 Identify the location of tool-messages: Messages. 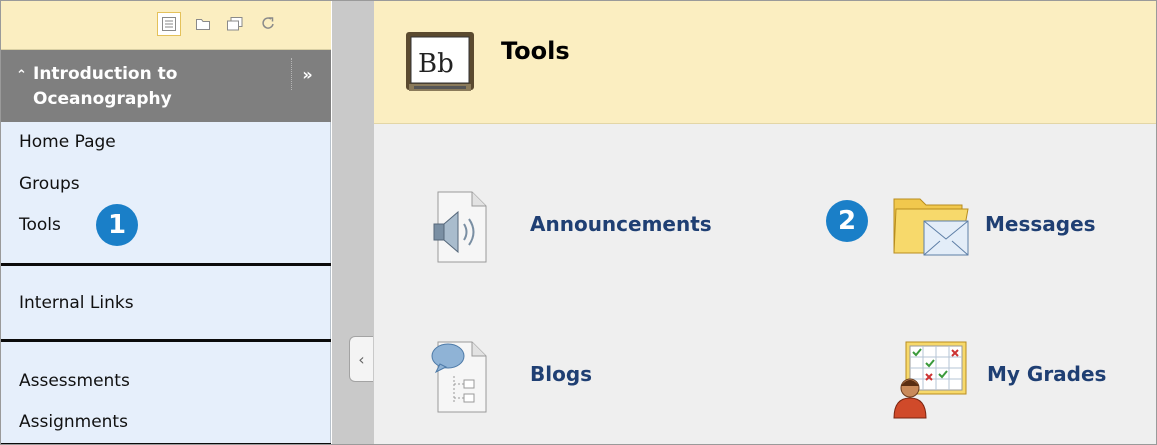
(1017, 223).